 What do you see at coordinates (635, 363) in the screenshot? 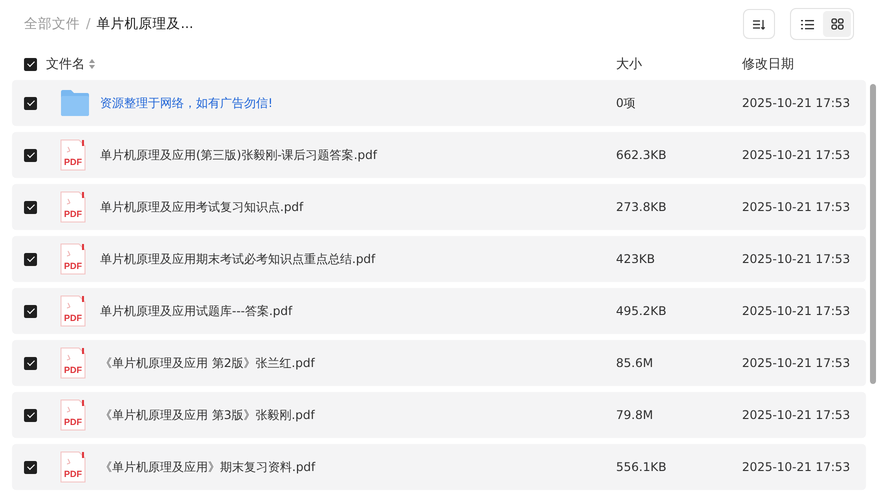
I see `file-size: 85.6M` at bounding box center [635, 363].